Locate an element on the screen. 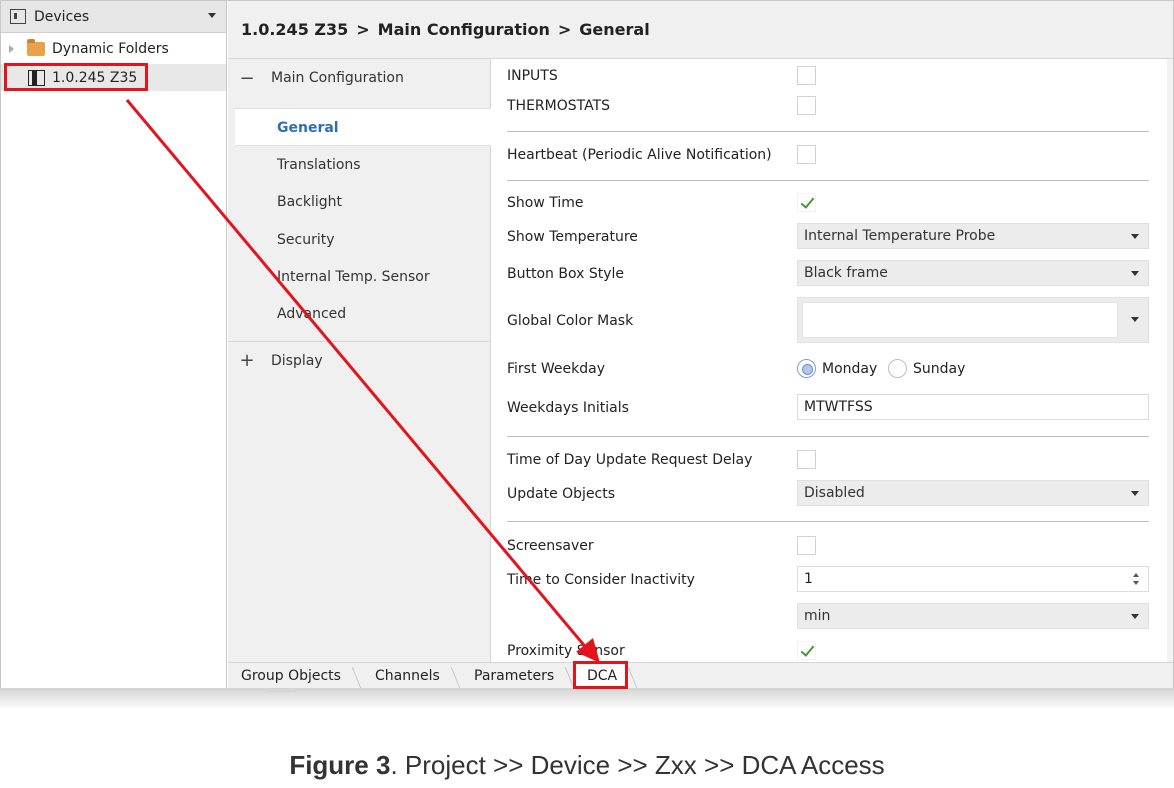 Image resolution: width=1174 pixels, height=788 pixels. tree-item-dynamic-folders: Dynamic Folders is located at coordinates (113, 48).